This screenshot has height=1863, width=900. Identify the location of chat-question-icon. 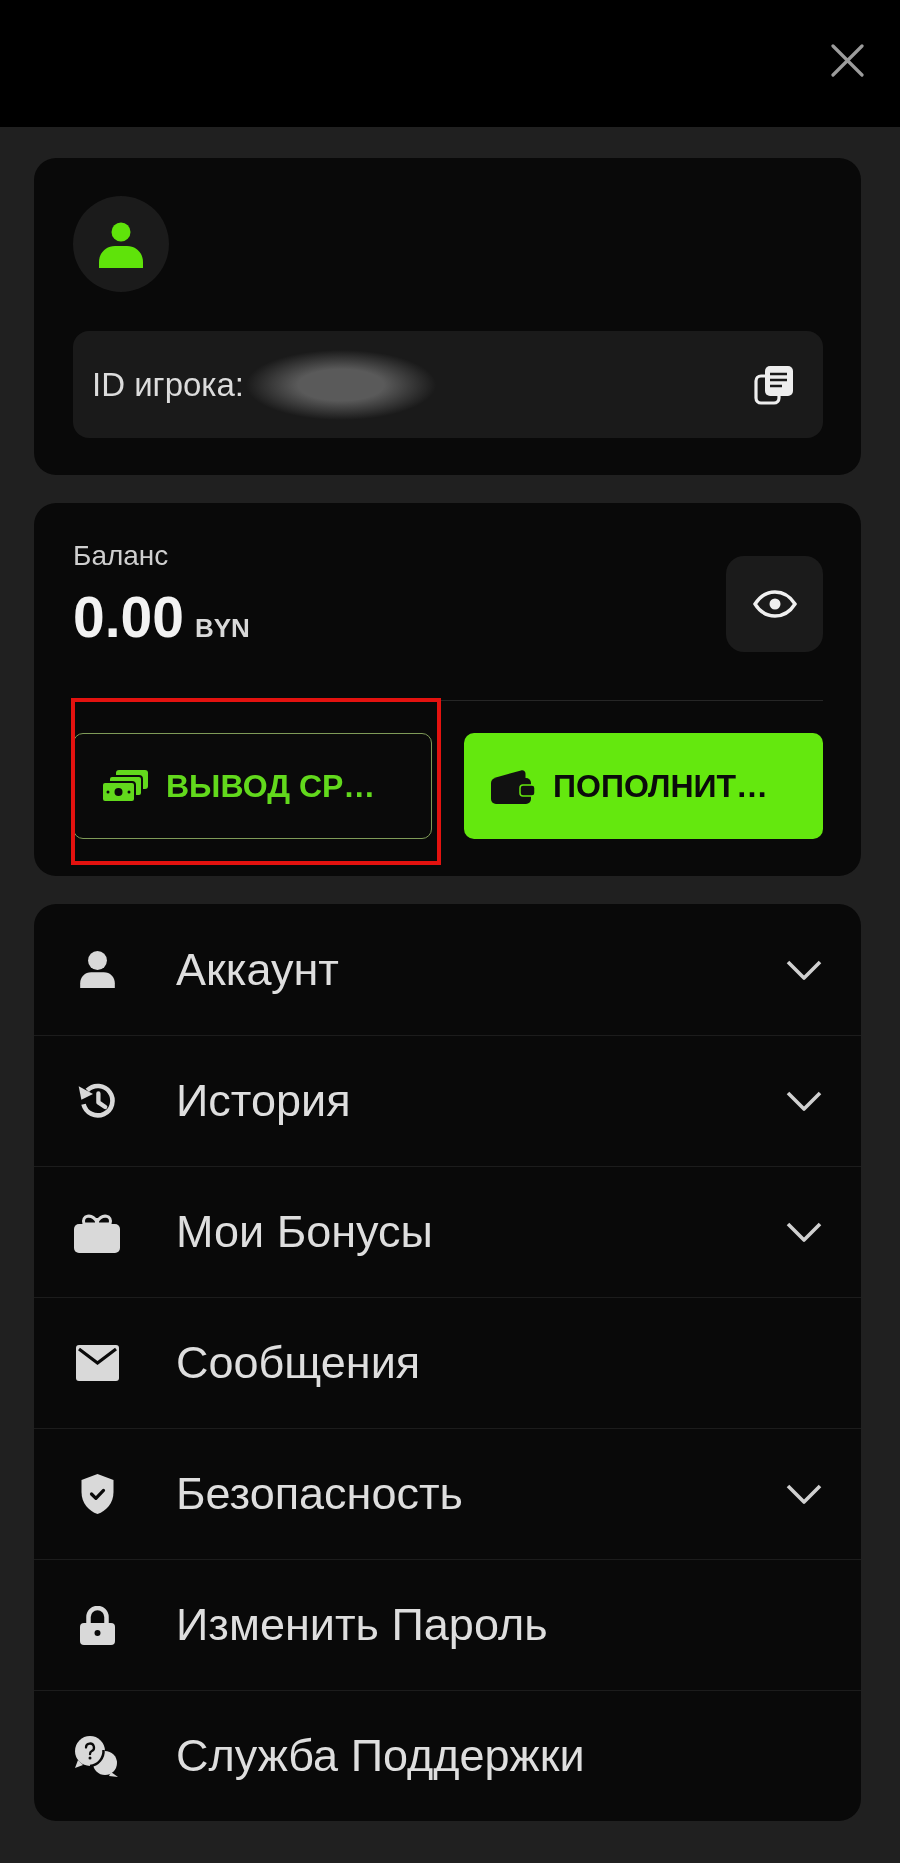
(97, 1756).